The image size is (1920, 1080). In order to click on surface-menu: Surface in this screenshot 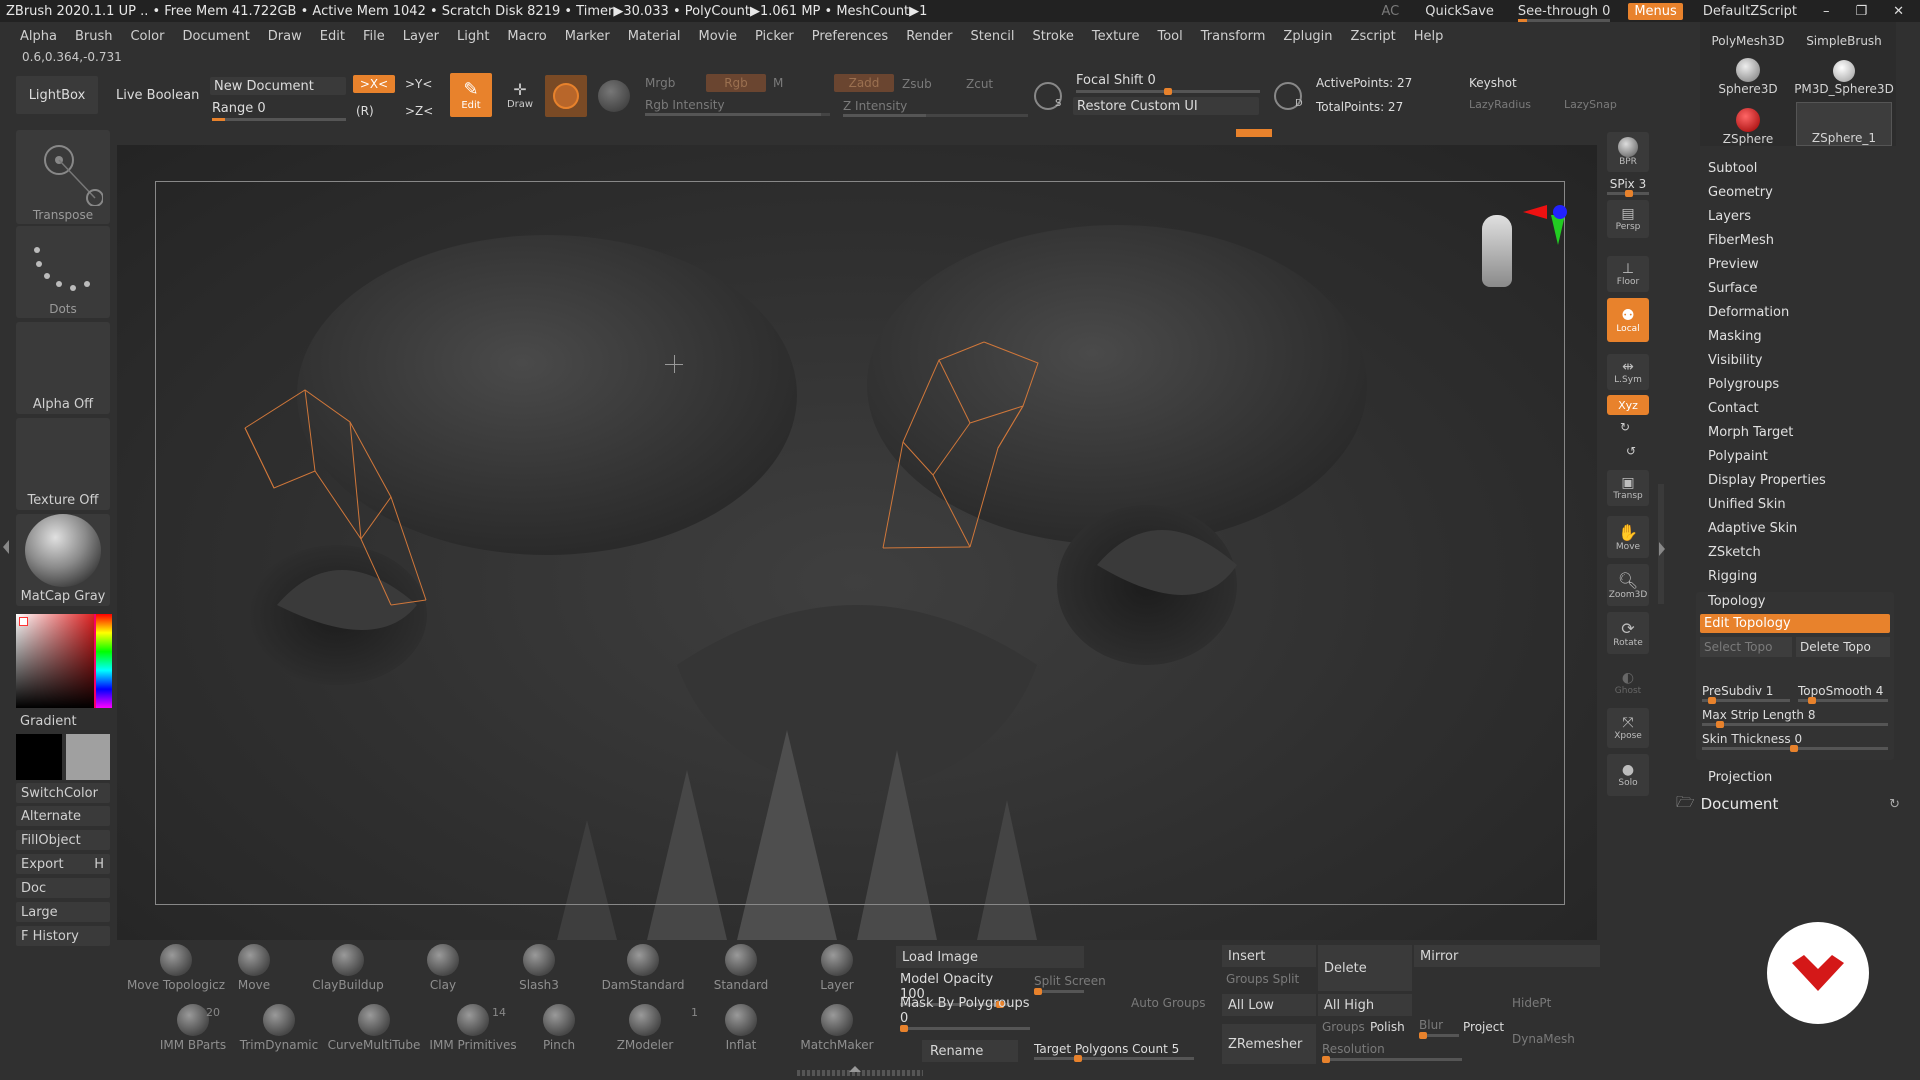, I will do `click(1733, 288)`.